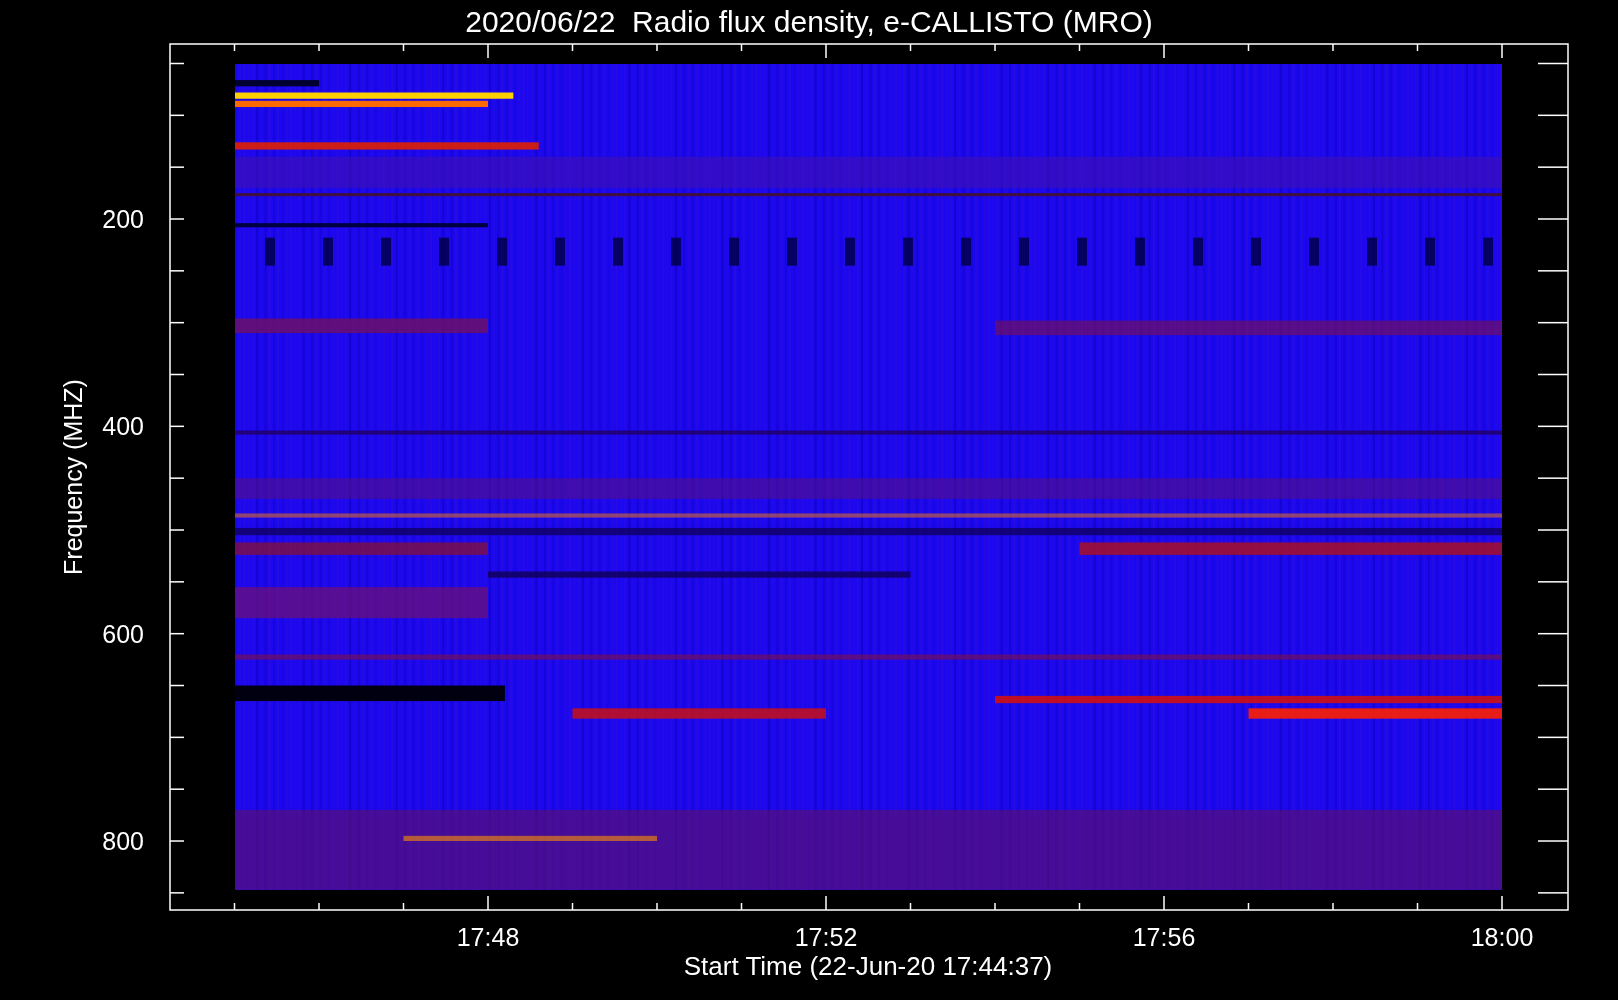 The width and height of the screenshot is (1618, 1000). I want to click on y-tick-label: 800, so click(123, 841).